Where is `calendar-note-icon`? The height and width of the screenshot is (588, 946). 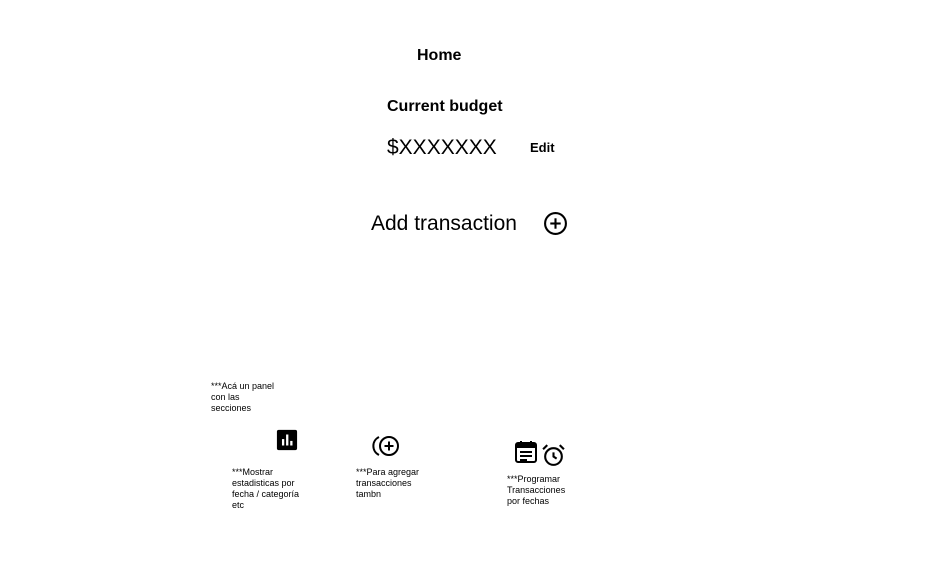
calendar-note-icon is located at coordinates (526, 452).